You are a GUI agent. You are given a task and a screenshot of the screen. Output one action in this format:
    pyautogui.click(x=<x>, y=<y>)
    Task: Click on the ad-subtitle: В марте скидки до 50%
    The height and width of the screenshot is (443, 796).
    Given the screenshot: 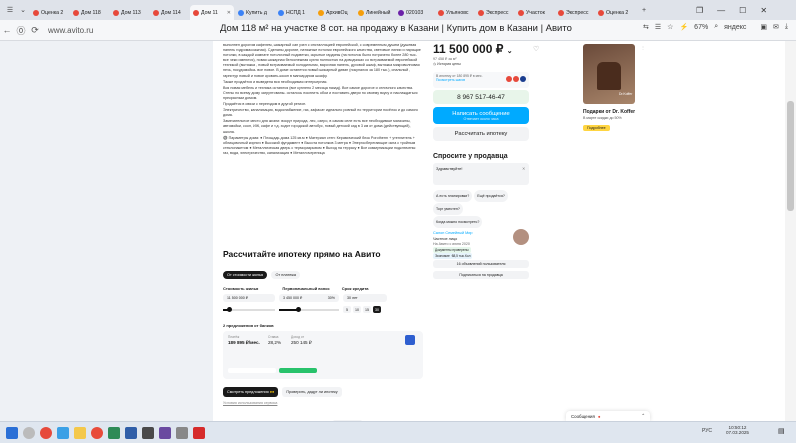 What is the action you would take?
    pyautogui.click(x=602, y=118)
    